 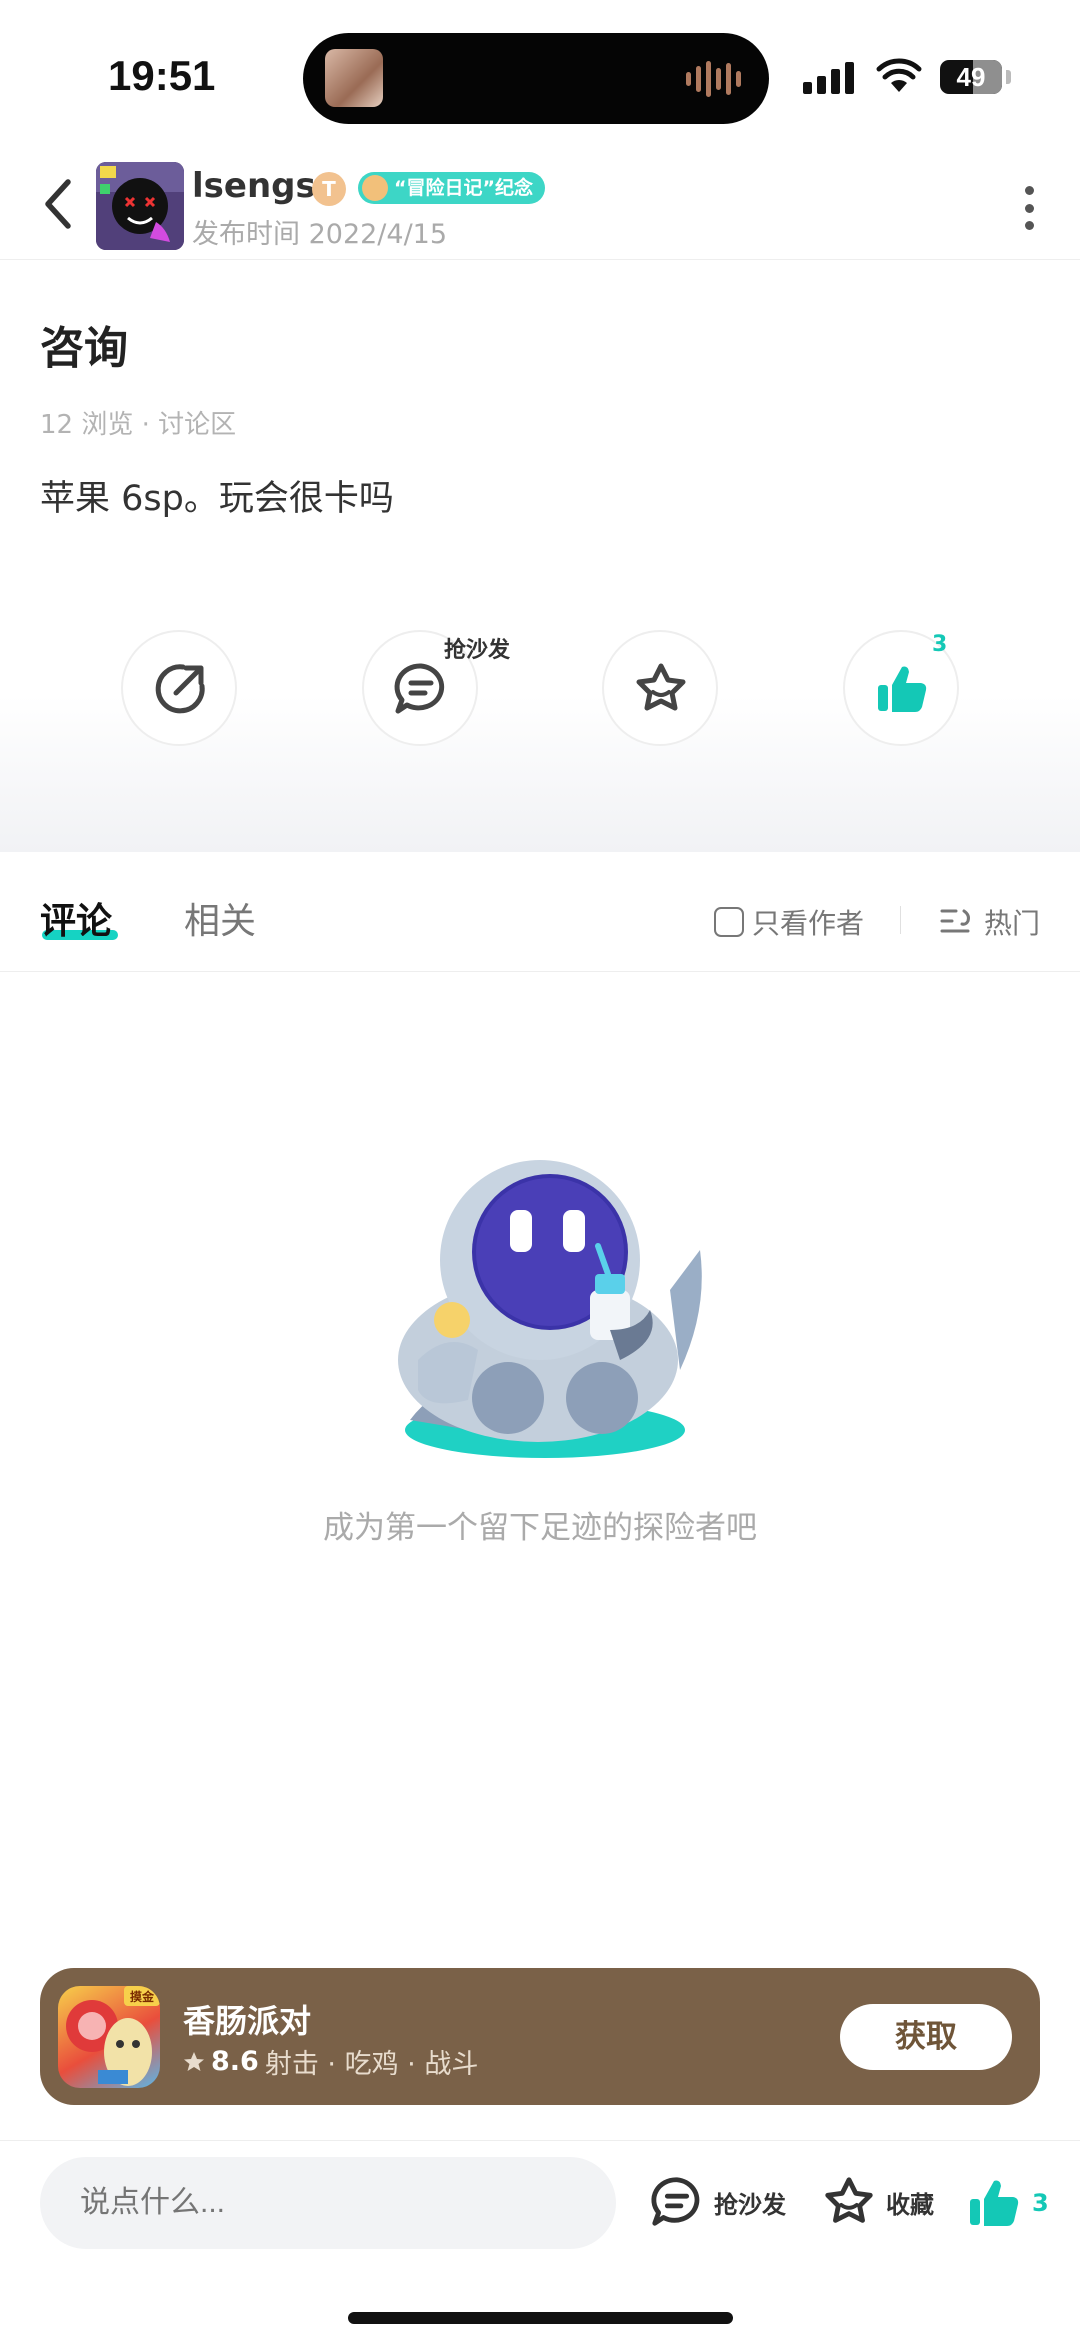 What do you see at coordinates (328, 2203) in the screenshot?
I see `comment-input` at bounding box center [328, 2203].